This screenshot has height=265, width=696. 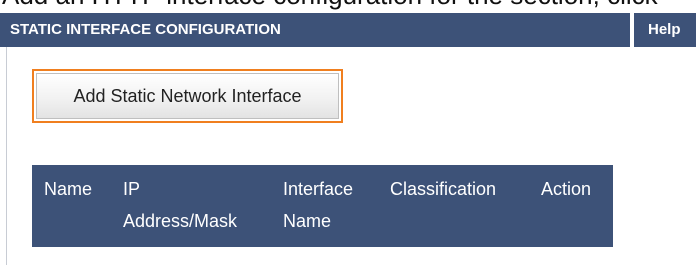 I want to click on help-label: Help, so click(x=664, y=29).